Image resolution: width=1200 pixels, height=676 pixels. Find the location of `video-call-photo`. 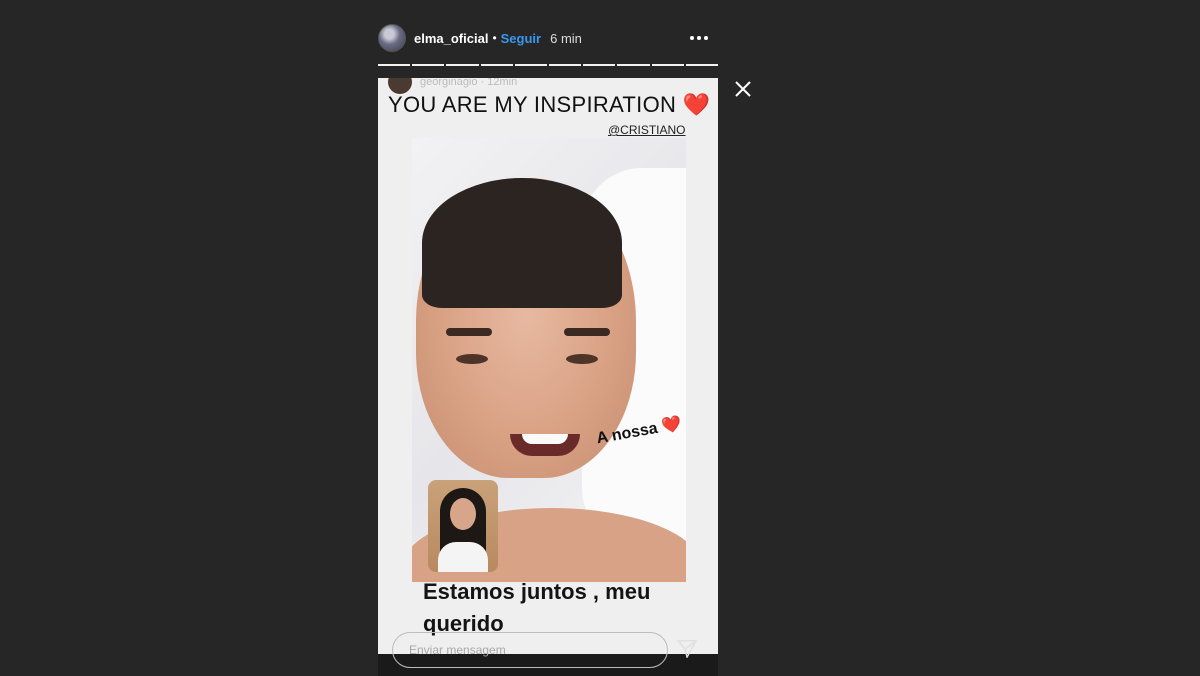

video-call-photo is located at coordinates (549, 360).